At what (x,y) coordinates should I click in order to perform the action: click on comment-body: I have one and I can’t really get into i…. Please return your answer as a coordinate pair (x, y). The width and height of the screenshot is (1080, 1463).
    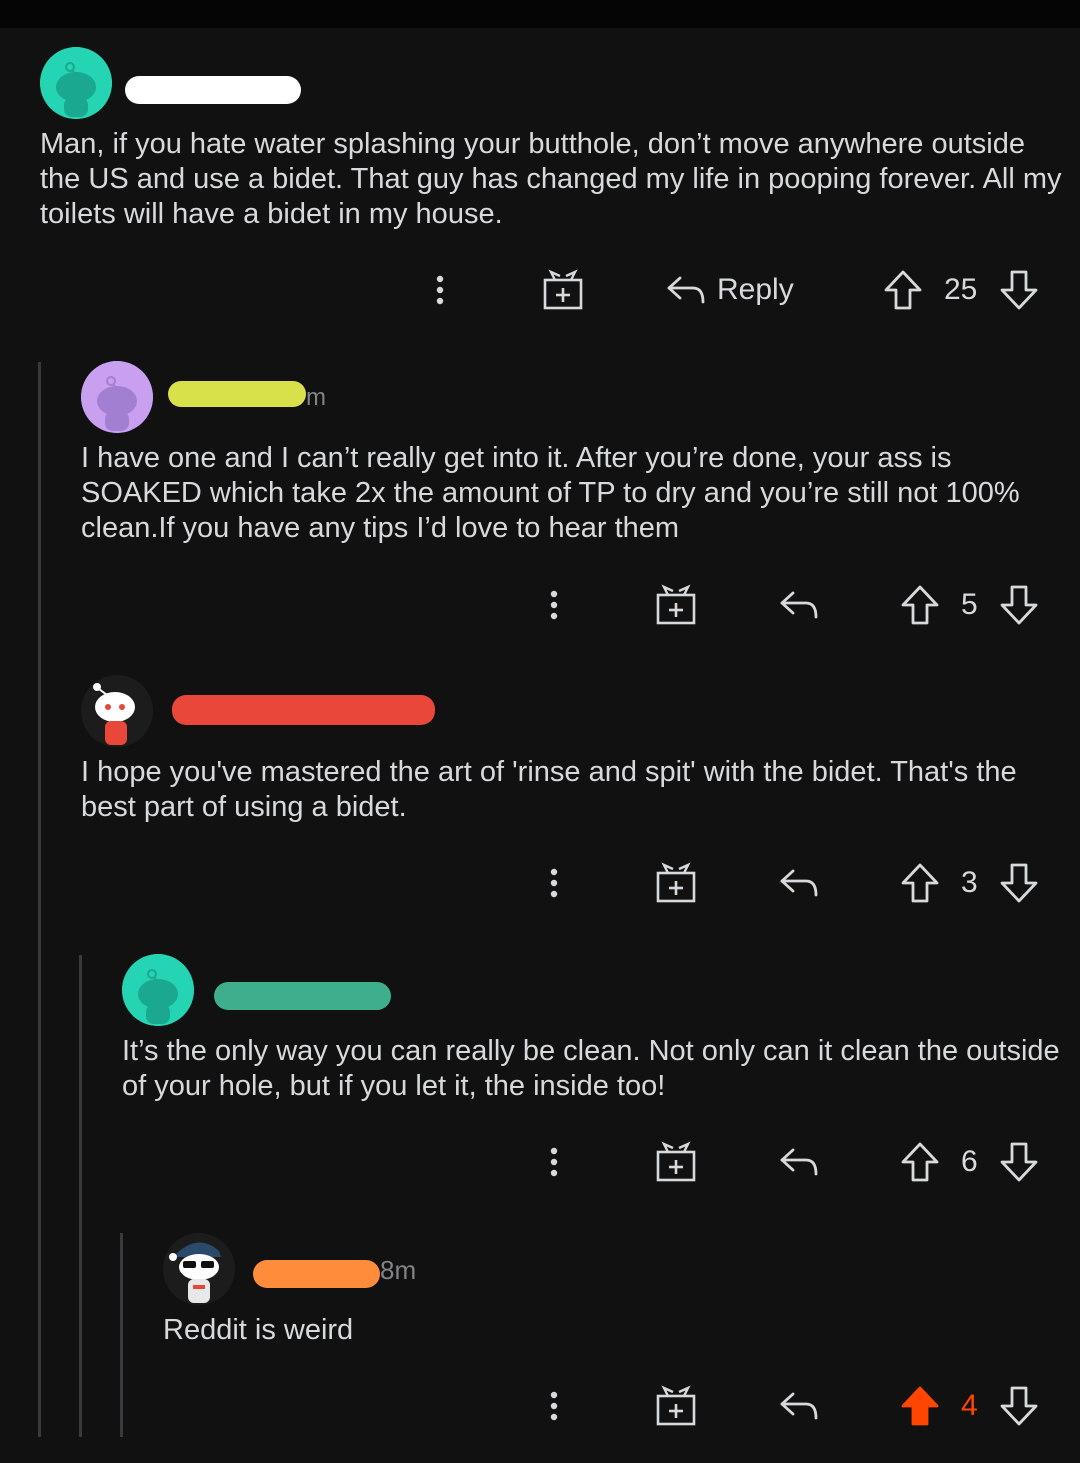
    Looking at the image, I should click on (550, 493).